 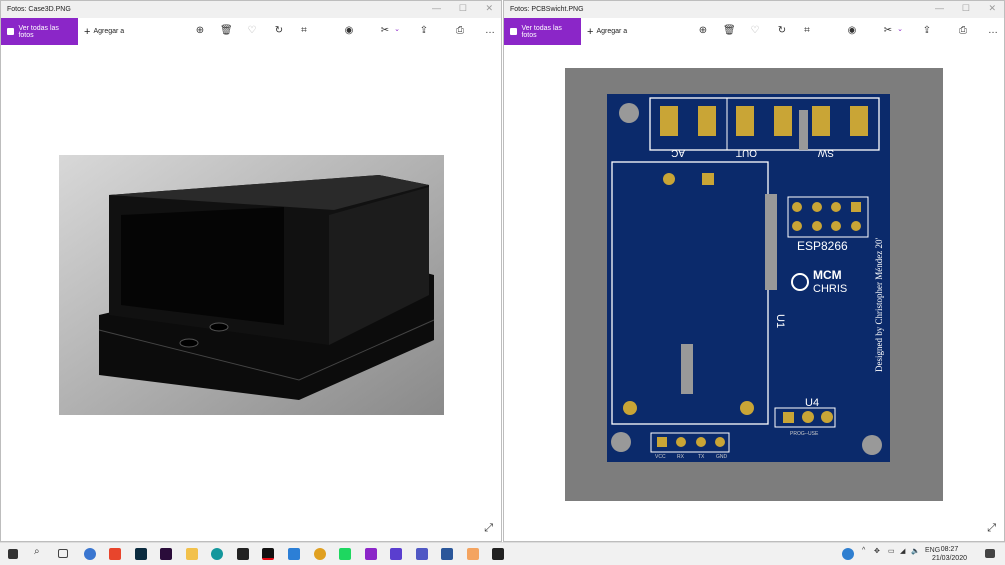 I want to click on prog-use-label: PROG--USE, so click(x=804, y=434).